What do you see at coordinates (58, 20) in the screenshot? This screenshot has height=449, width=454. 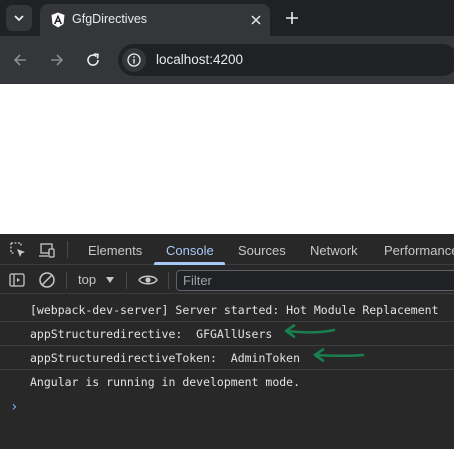 I see `angular-logo-icon` at bounding box center [58, 20].